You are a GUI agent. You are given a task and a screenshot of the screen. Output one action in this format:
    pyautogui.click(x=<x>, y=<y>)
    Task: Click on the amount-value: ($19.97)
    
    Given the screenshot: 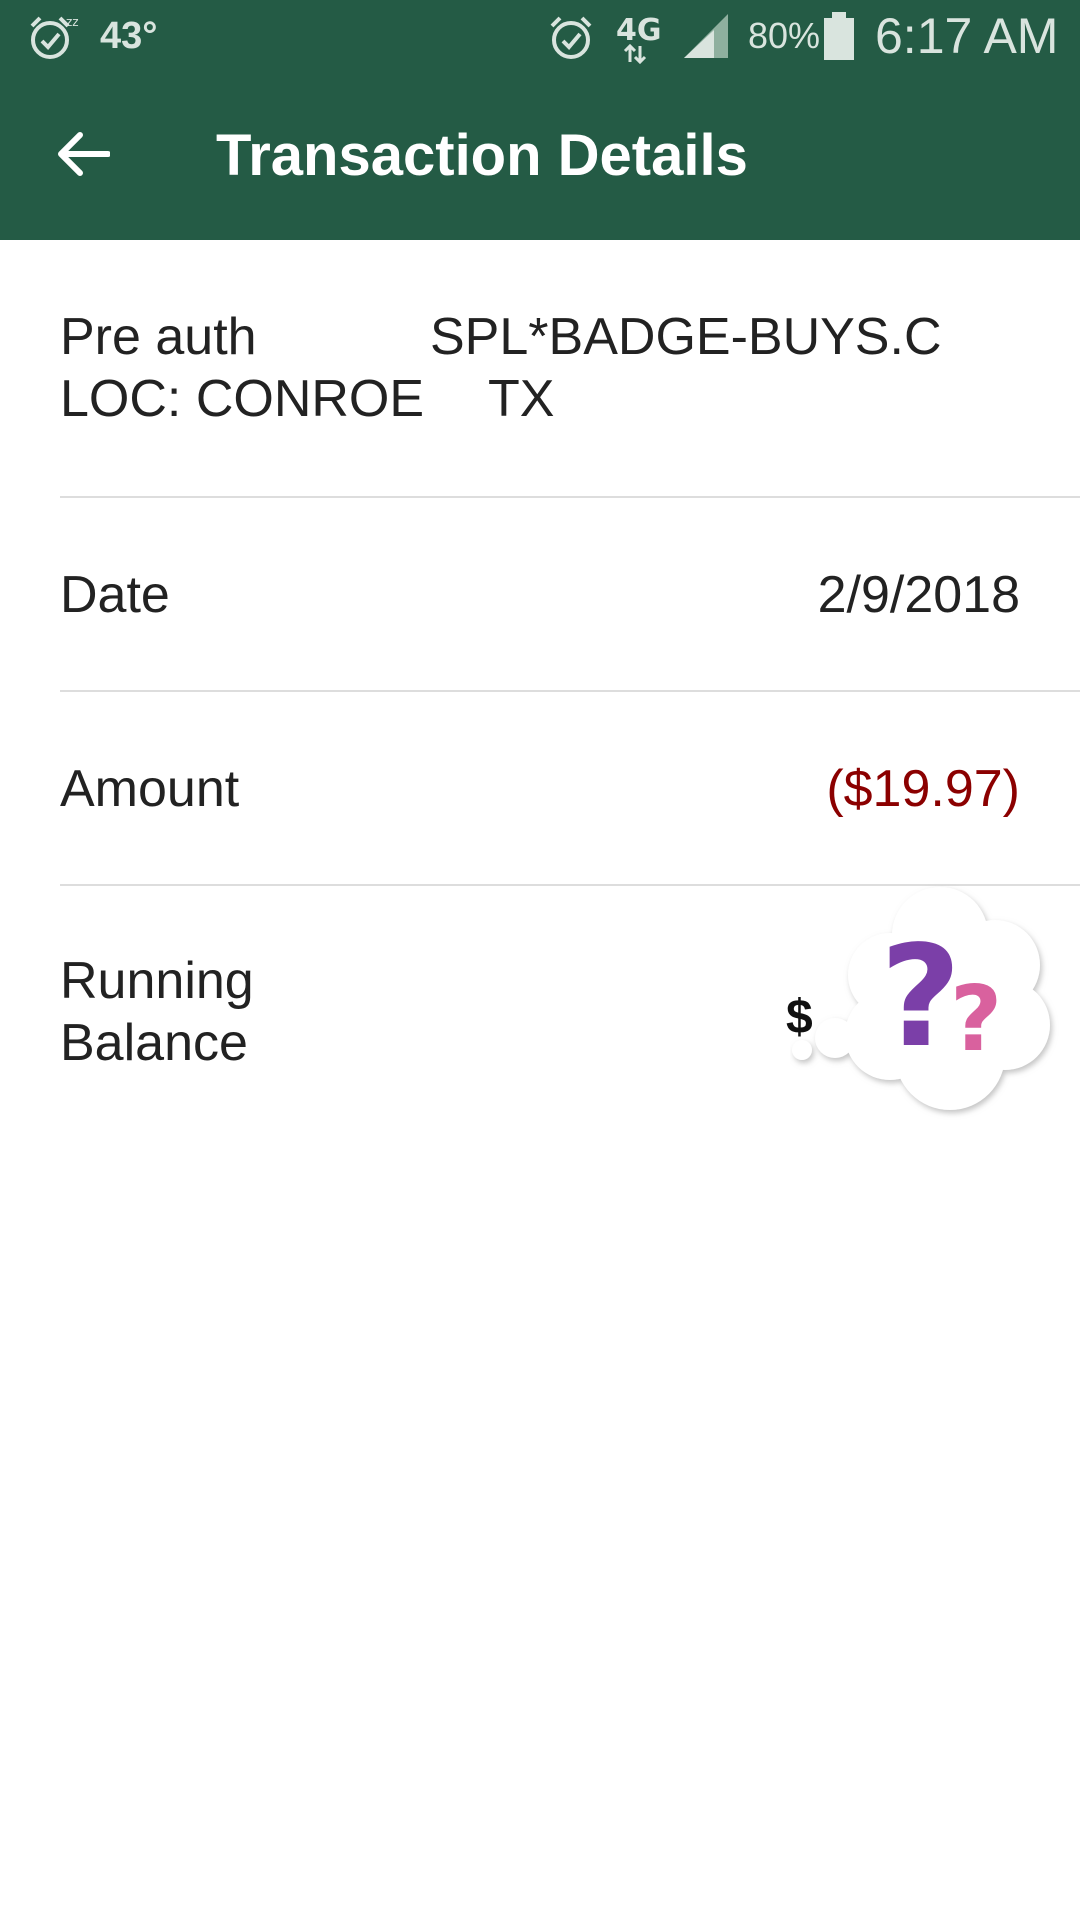 What is the action you would take?
    pyautogui.click(x=923, y=789)
    